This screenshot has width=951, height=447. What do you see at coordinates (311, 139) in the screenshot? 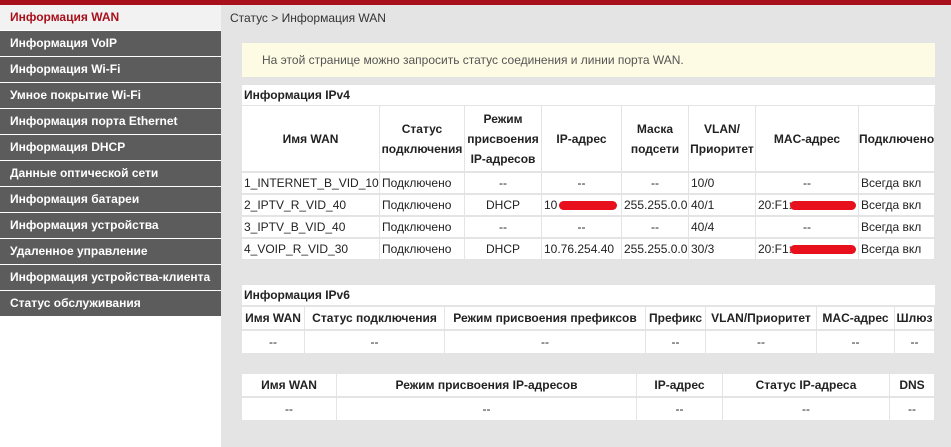
I see `ipv4-header-wan-name: Имя WAN` at bounding box center [311, 139].